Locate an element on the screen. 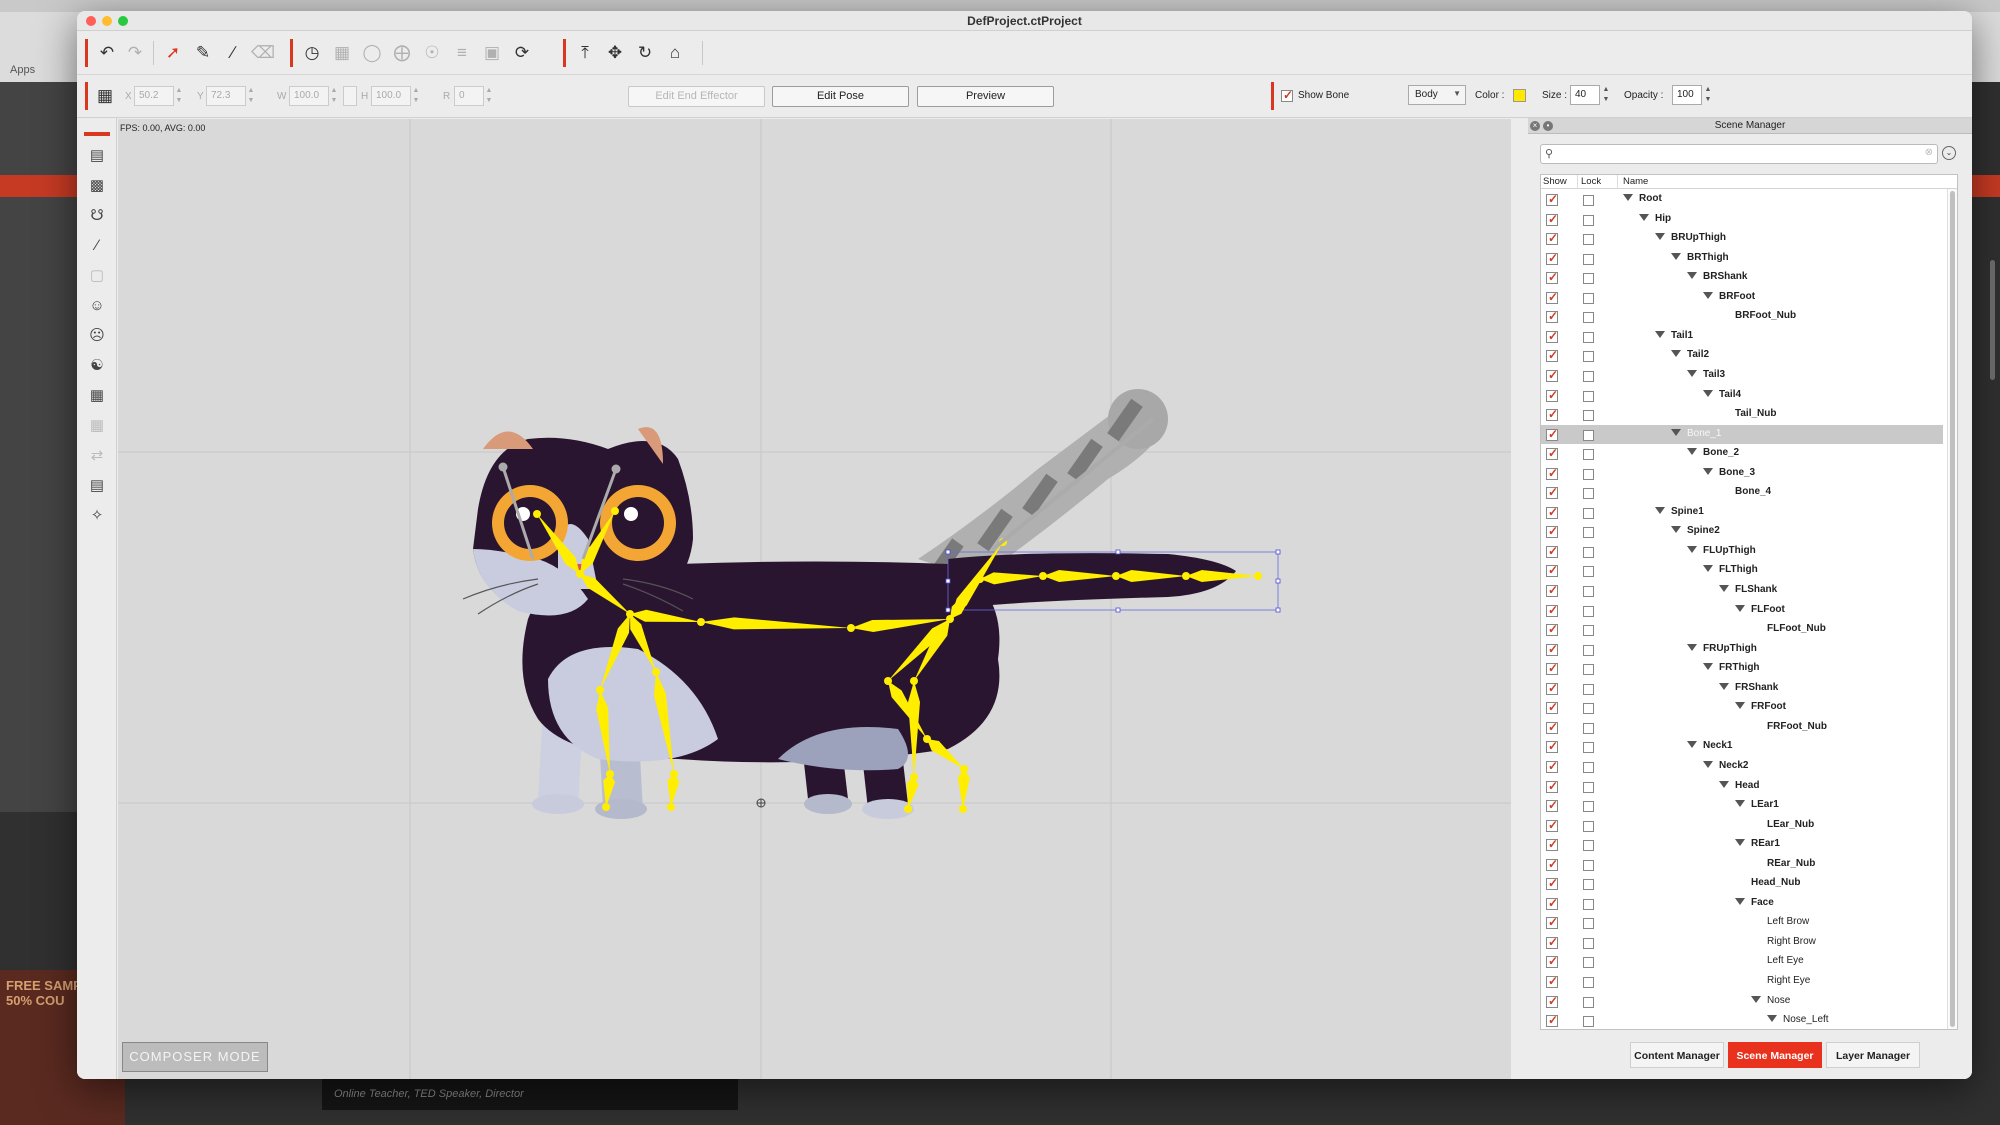  tree-row: FLFoot is located at coordinates (1742, 611).